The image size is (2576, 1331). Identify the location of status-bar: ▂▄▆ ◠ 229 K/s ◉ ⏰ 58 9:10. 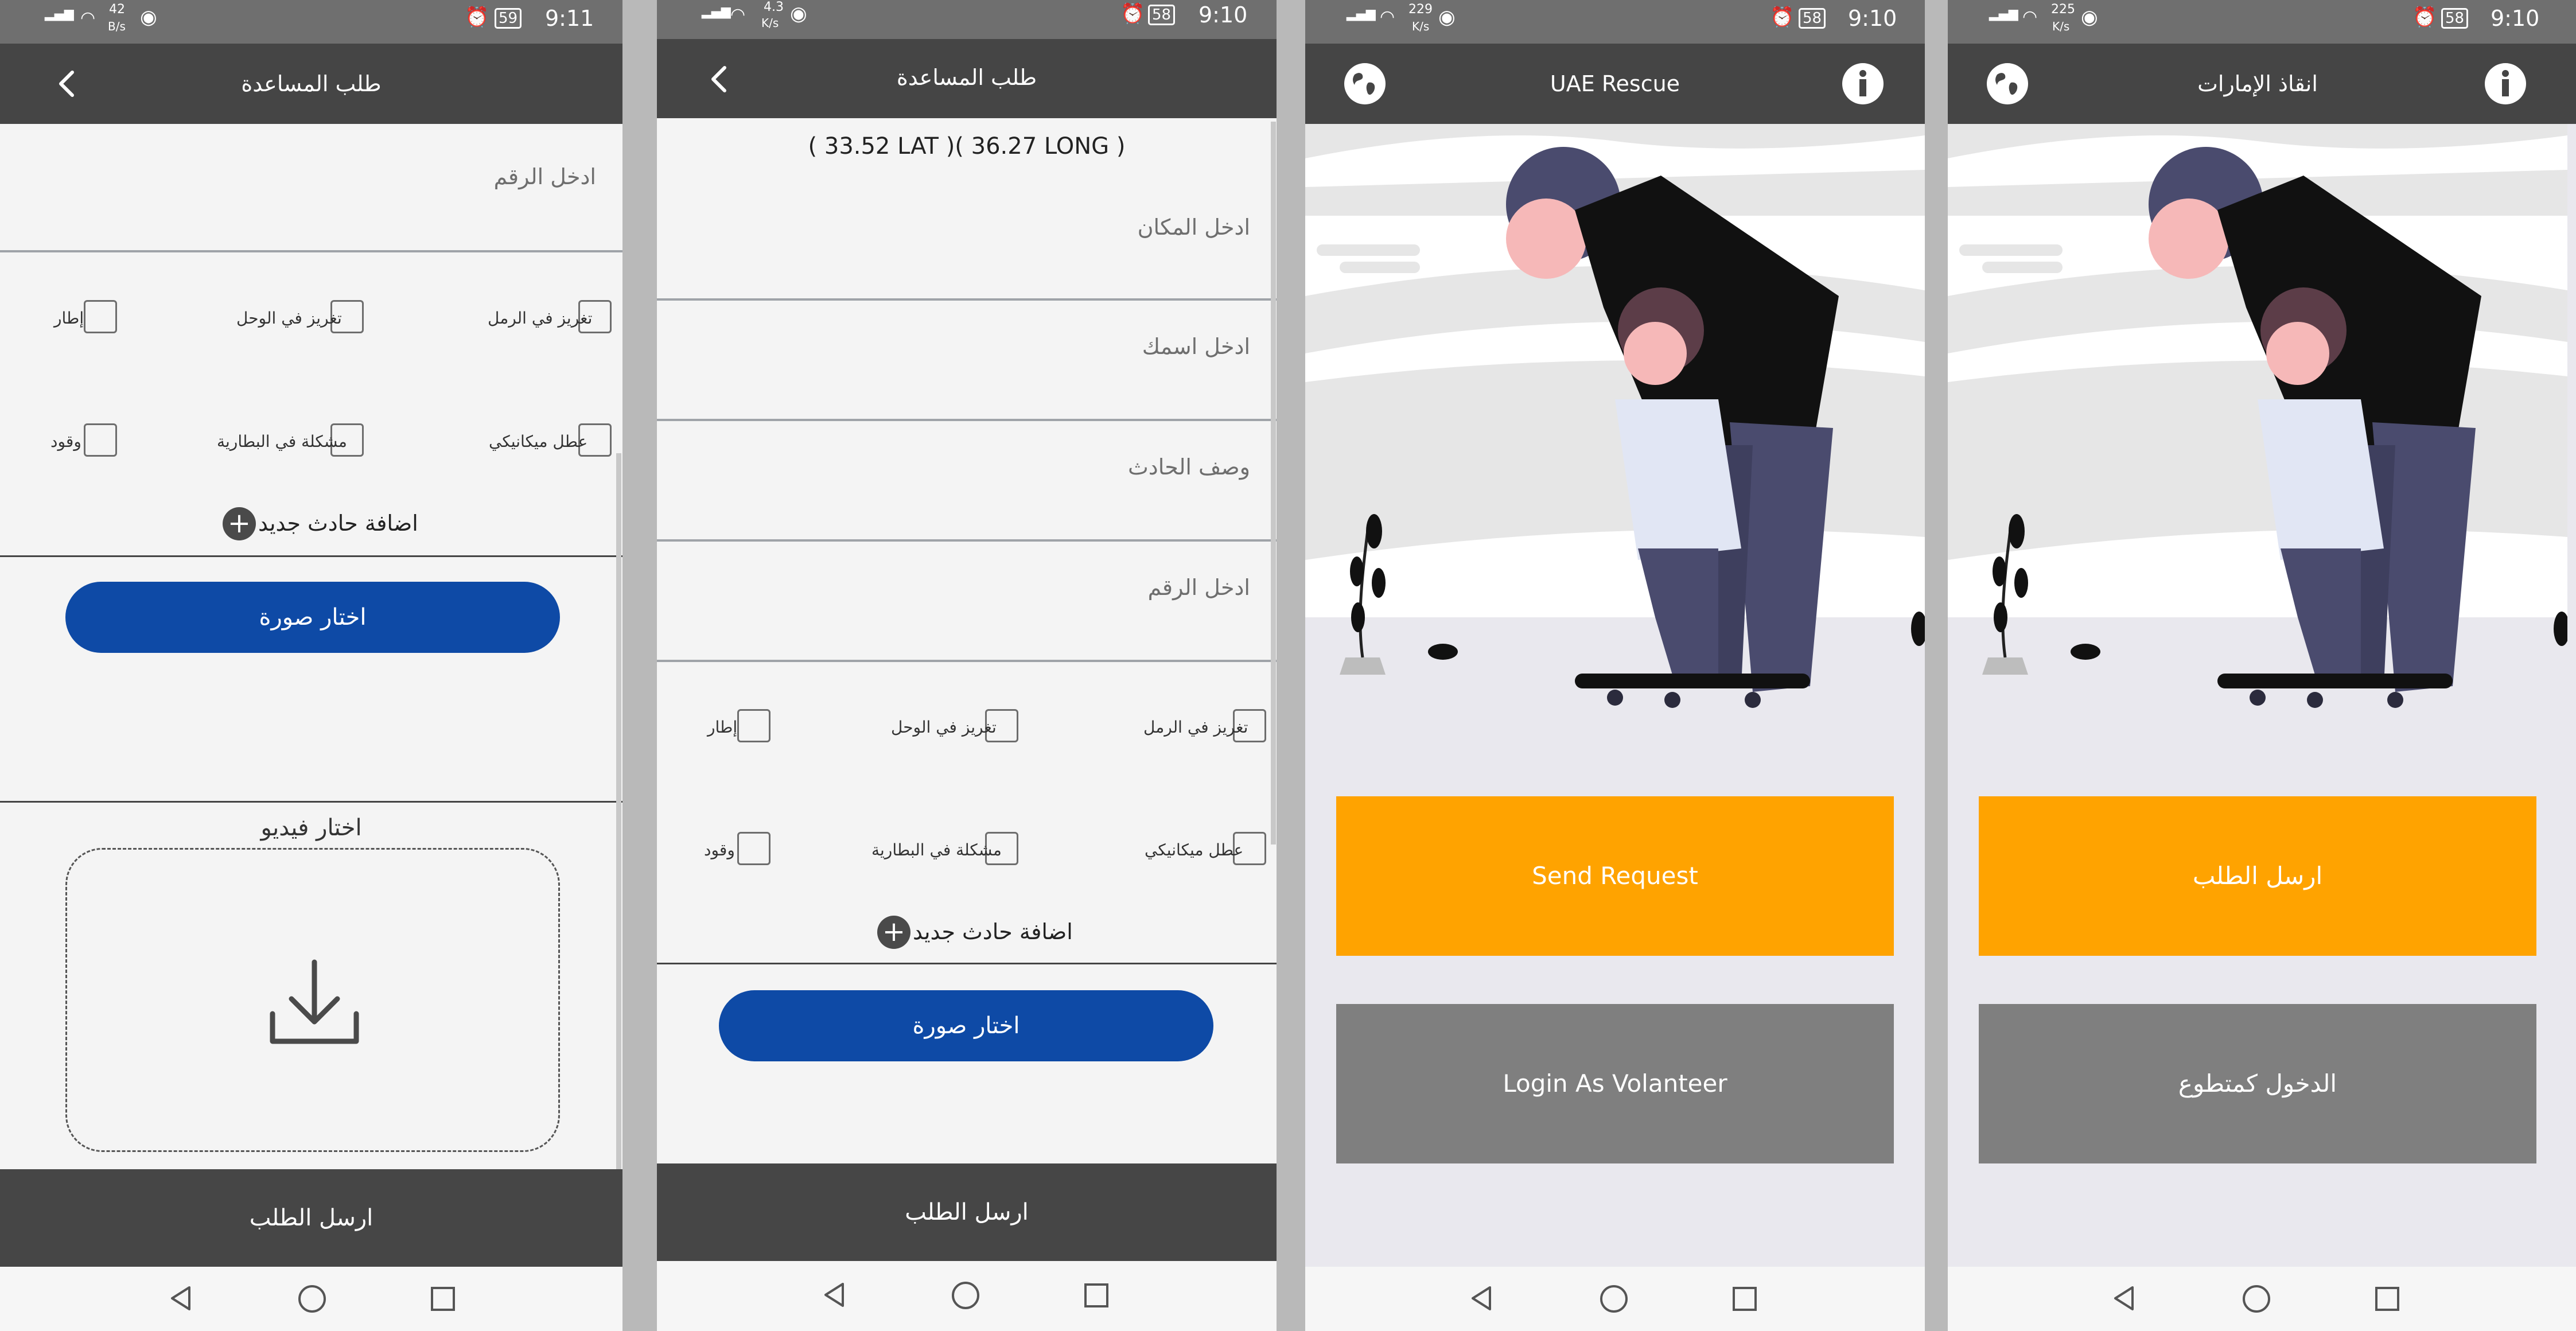
(1615, 22).